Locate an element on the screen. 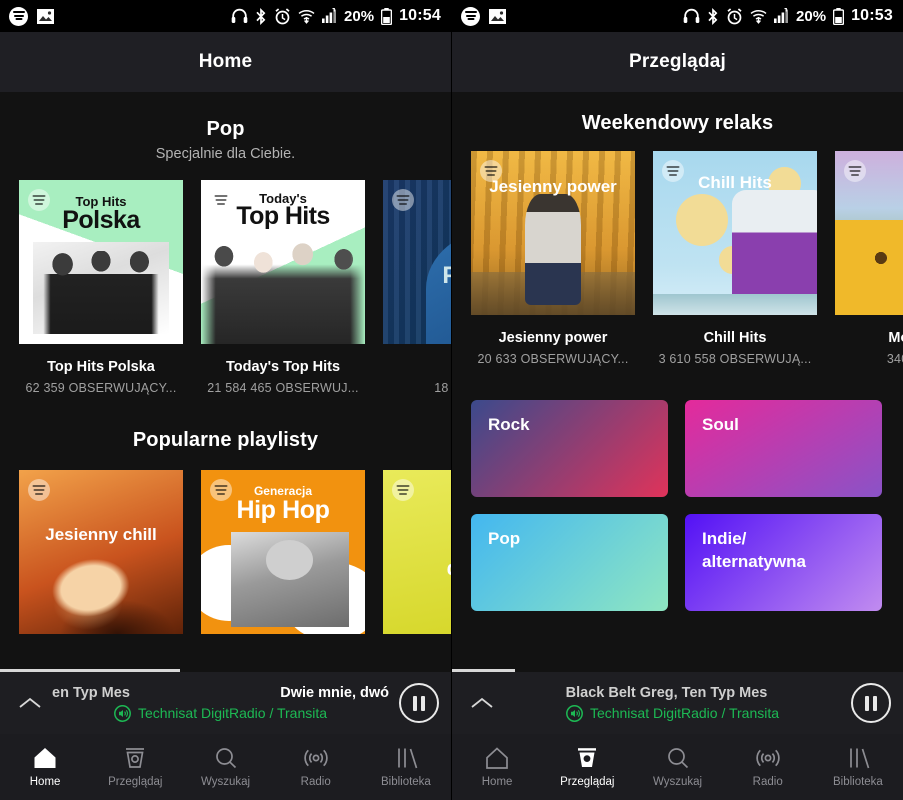 This screenshot has width=903, height=800. genre-label: Rock is located at coordinates (509, 424).